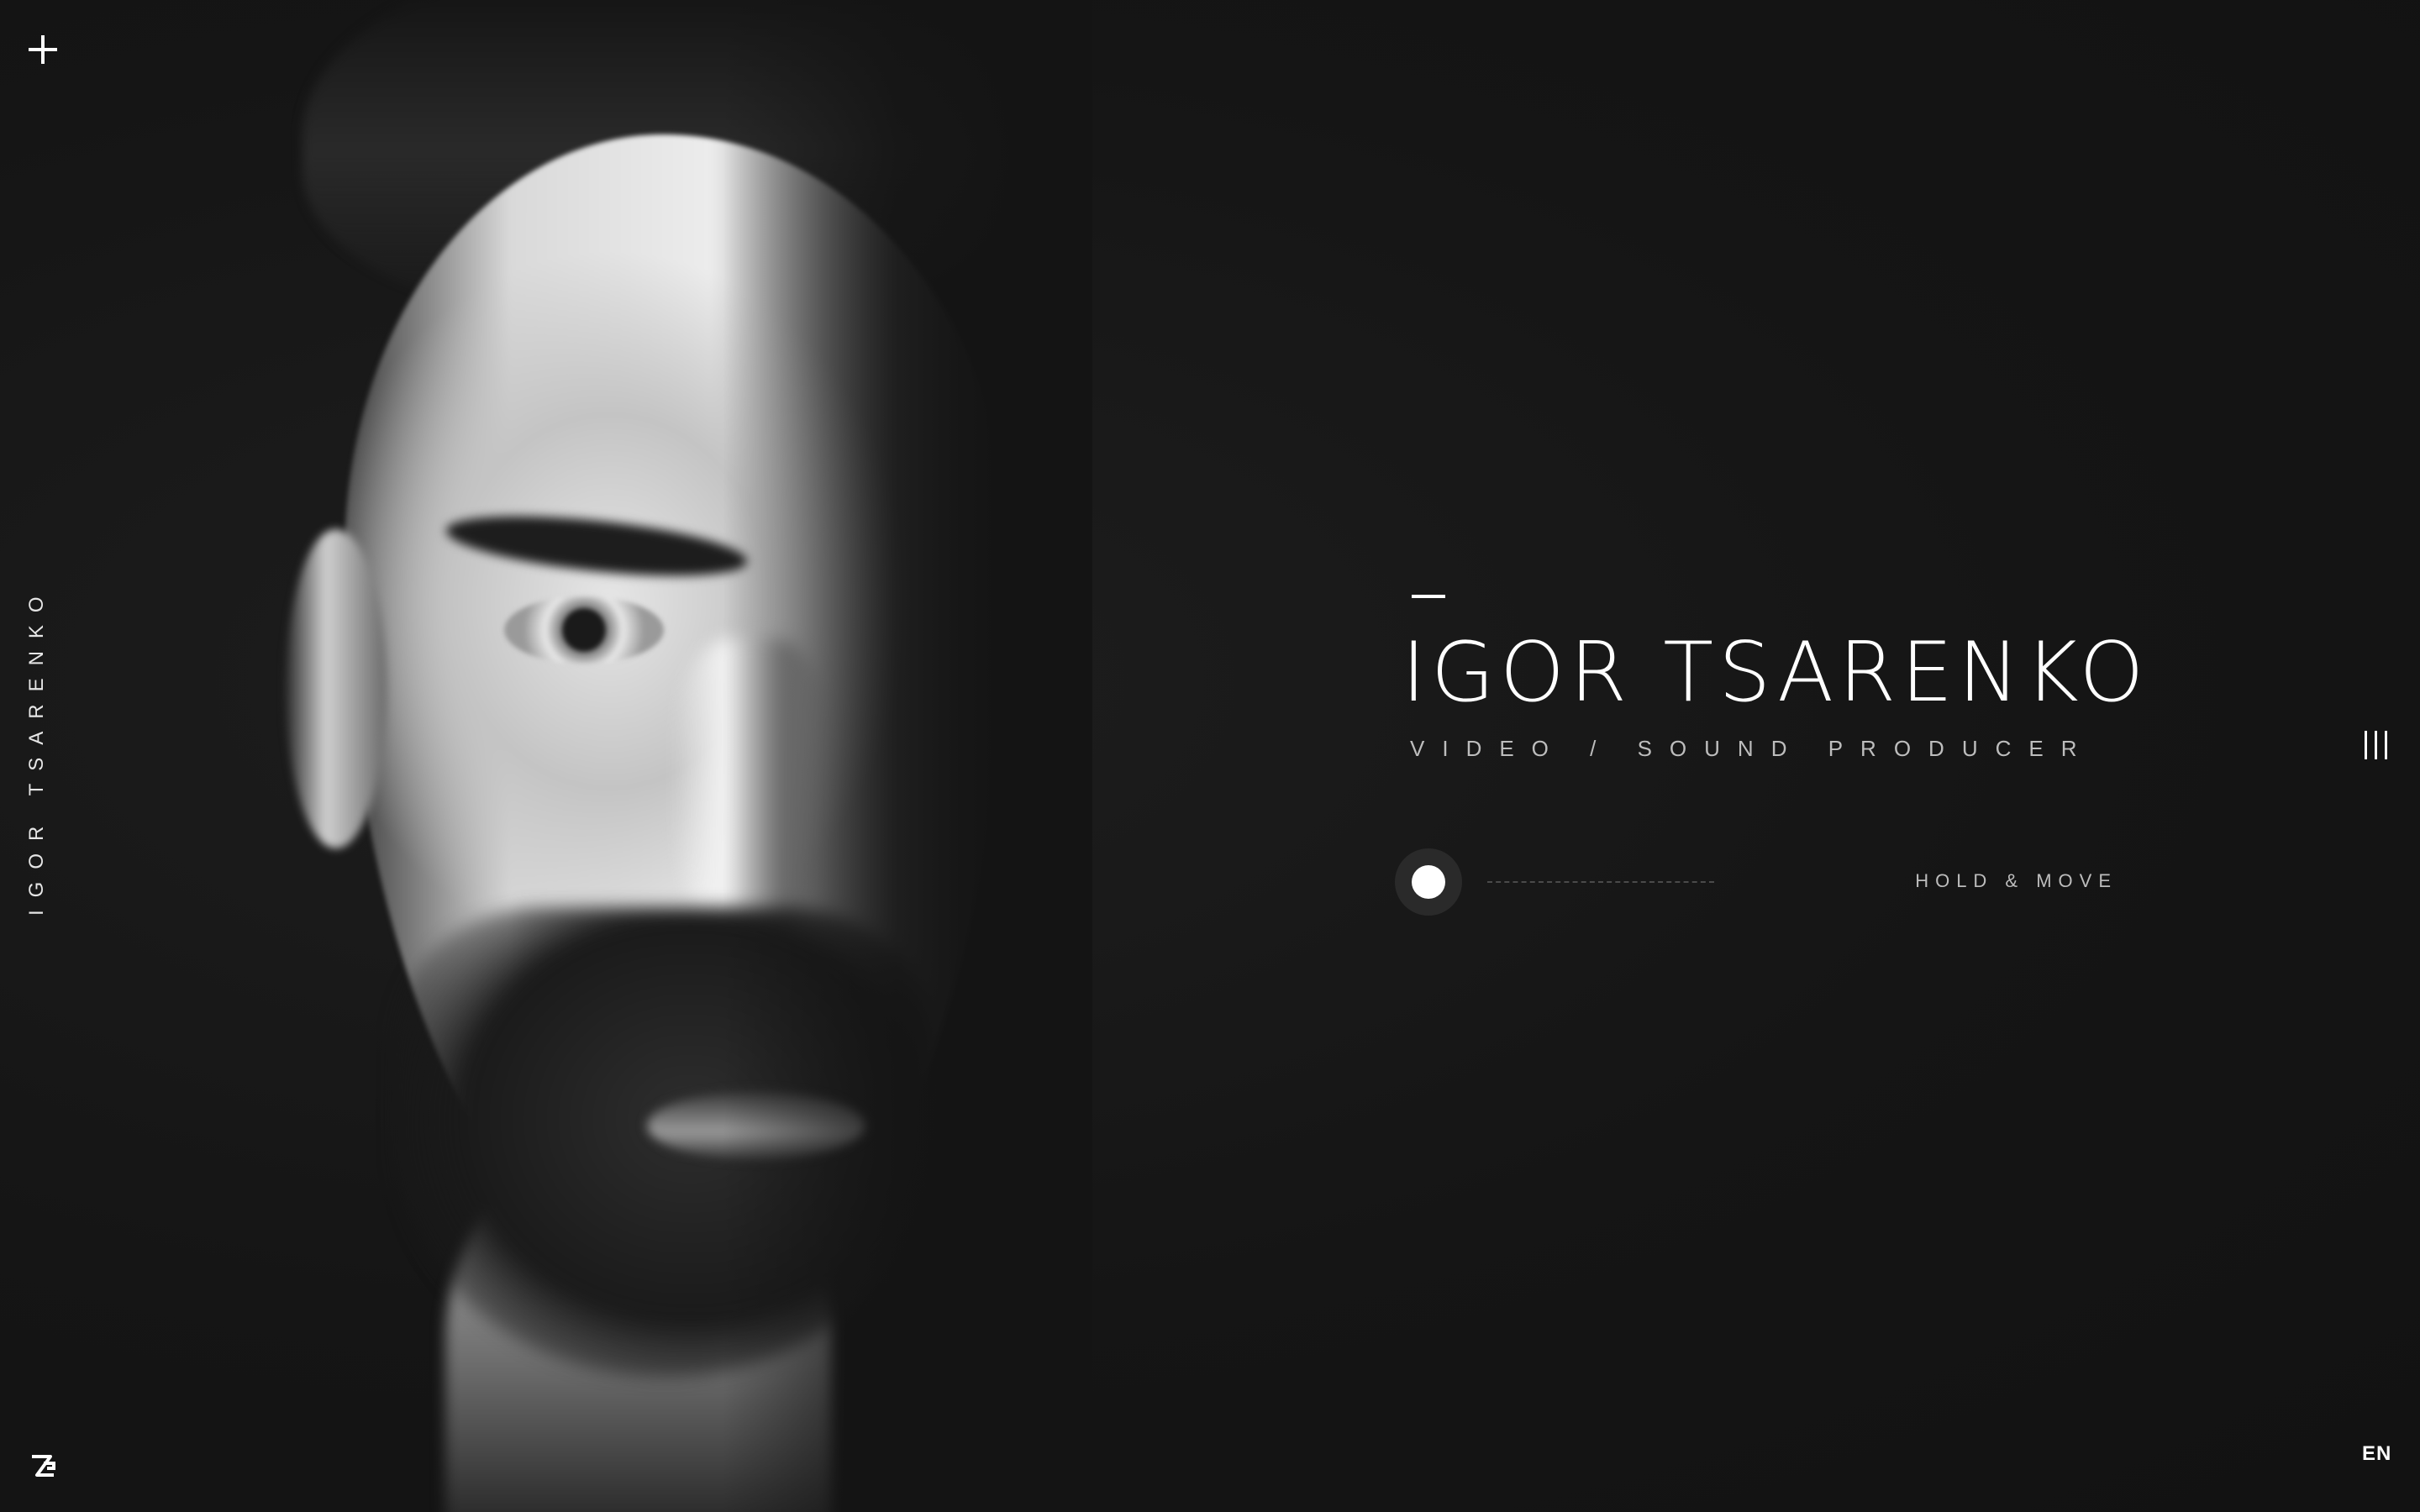 This screenshot has height=1512, width=2420. I want to click on title-accent-dash, so click(1428, 596).